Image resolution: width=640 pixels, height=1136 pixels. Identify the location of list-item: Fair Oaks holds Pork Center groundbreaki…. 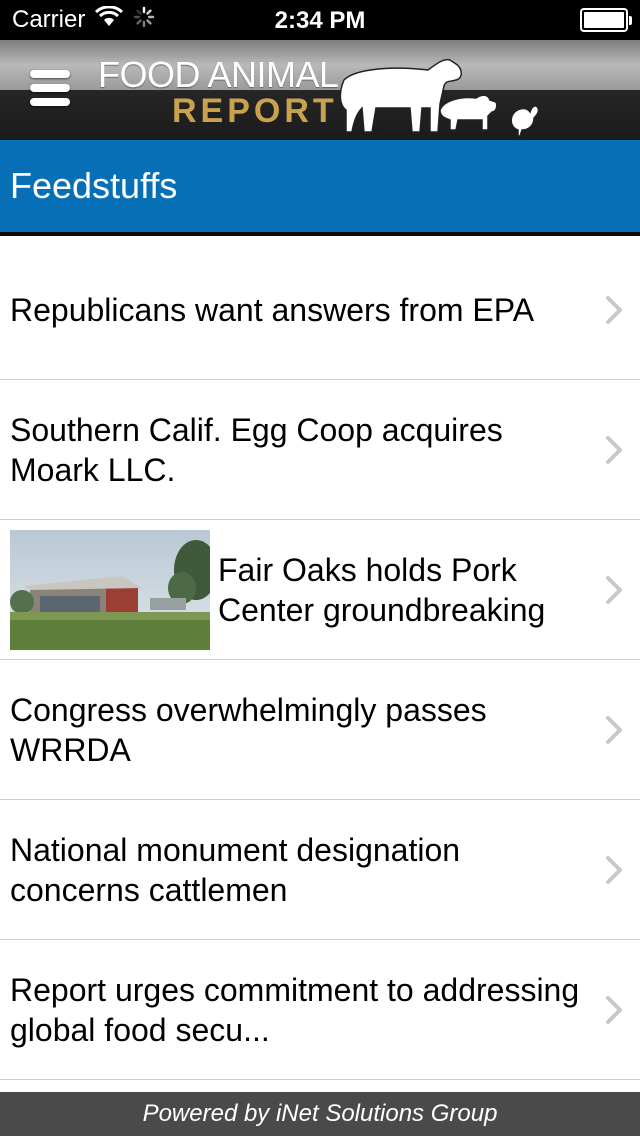
(320, 590).